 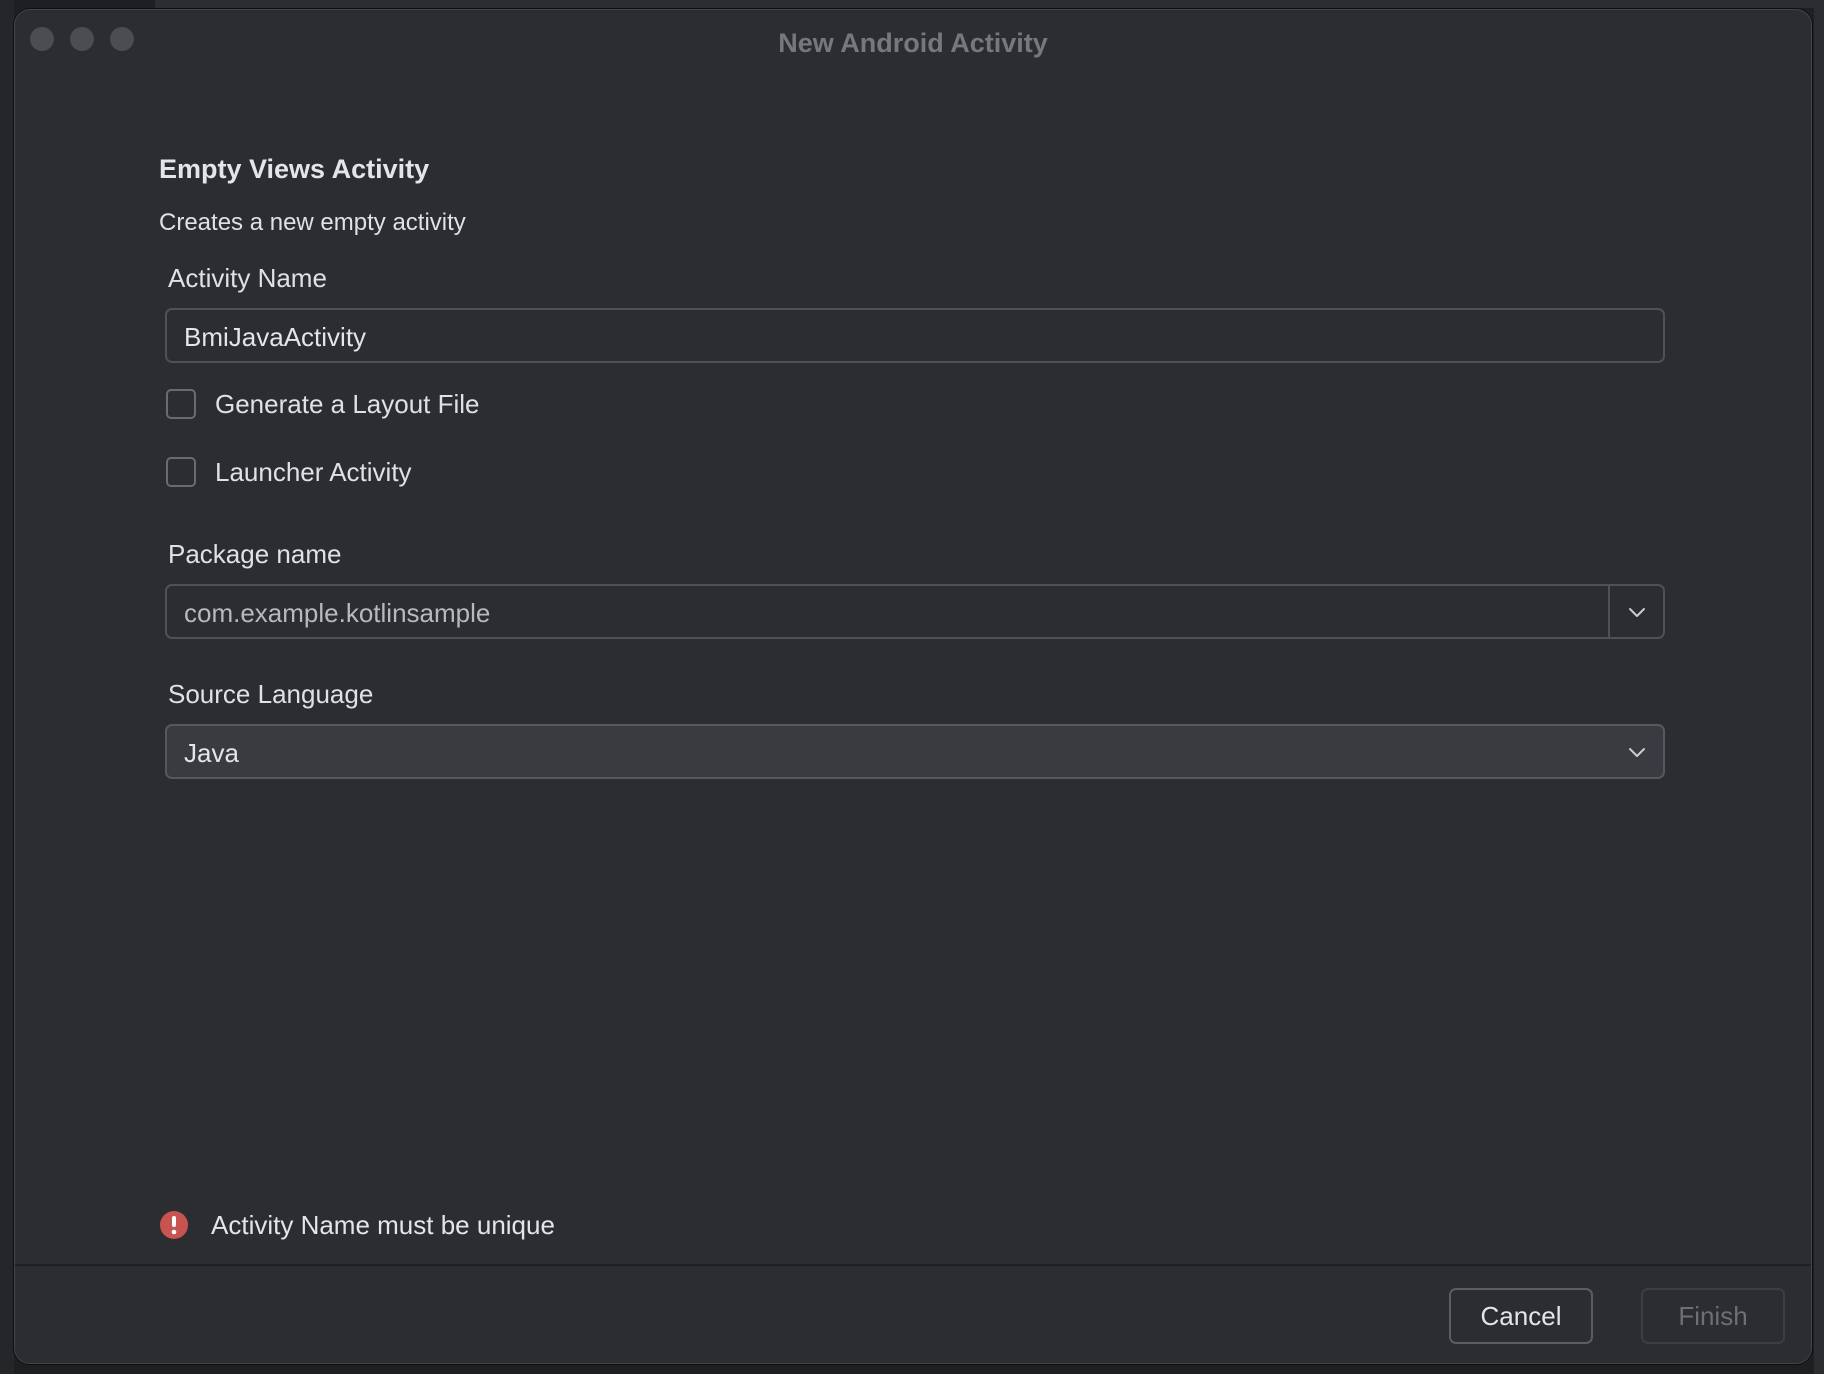 I want to click on validation-text: Activity Name must be unique, so click(x=383, y=1225).